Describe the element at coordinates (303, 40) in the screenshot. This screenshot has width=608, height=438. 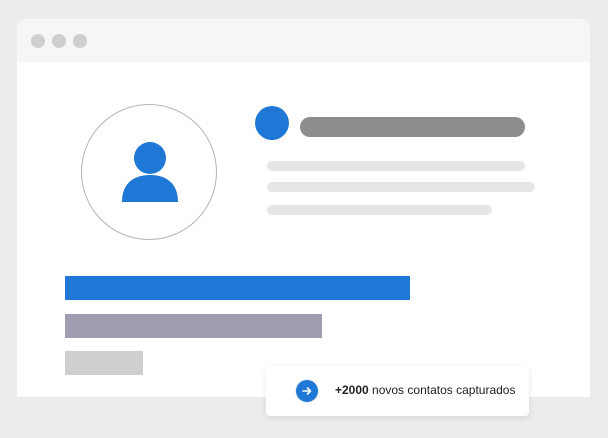
I see `window-titlebar` at that location.